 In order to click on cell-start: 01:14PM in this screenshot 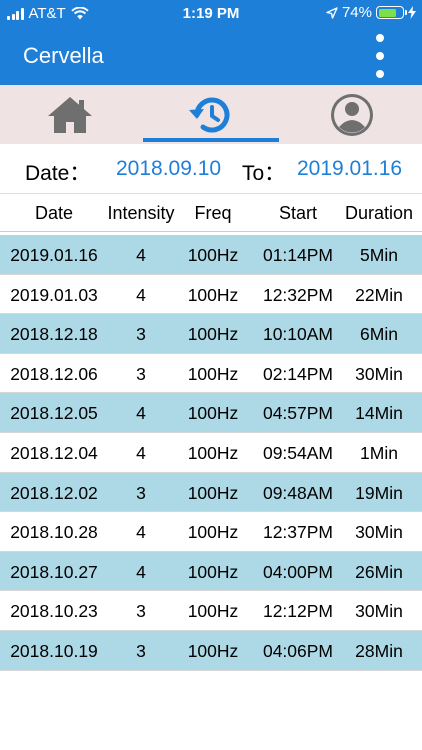, I will do `click(298, 255)`.